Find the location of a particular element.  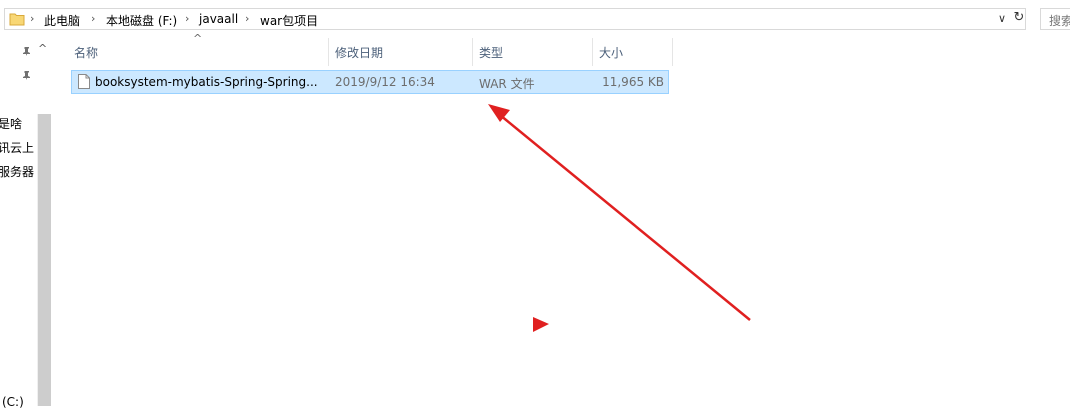

annotation-overlay is located at coordinates (619, 218).